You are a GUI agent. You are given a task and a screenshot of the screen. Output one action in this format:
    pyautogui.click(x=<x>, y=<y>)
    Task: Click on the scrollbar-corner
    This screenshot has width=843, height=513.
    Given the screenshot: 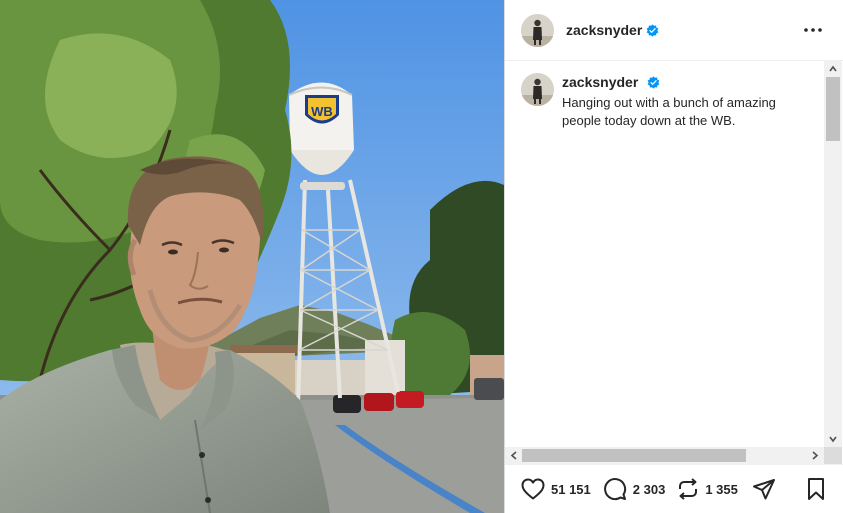 What is the action you would take?
    pyautogui.click(x=833, y=455)
    